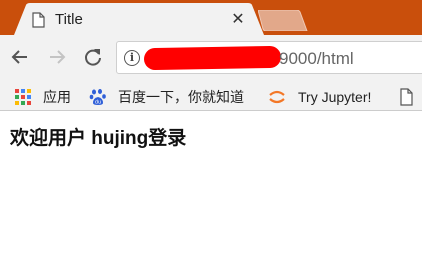 This screenshot has height=255, width=422. Describe the element at coordinates (132, 58) in the screenshot. I see `info-icon: i` at that location.